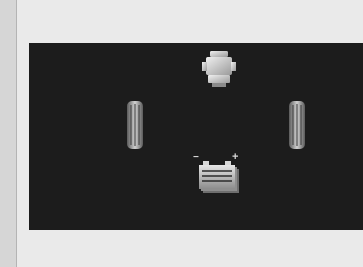 This screenshot has height=267, width=363. I want to click on left-wheel-icon, so click(135, 125).